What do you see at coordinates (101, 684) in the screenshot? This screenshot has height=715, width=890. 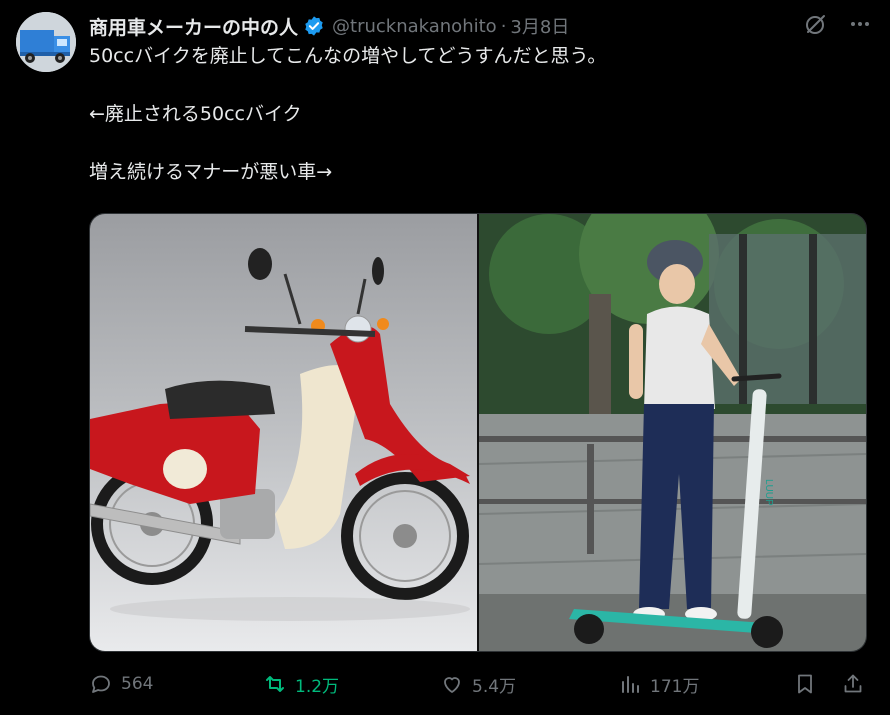 I see `reply-icon` at bounding box center [101, 684].